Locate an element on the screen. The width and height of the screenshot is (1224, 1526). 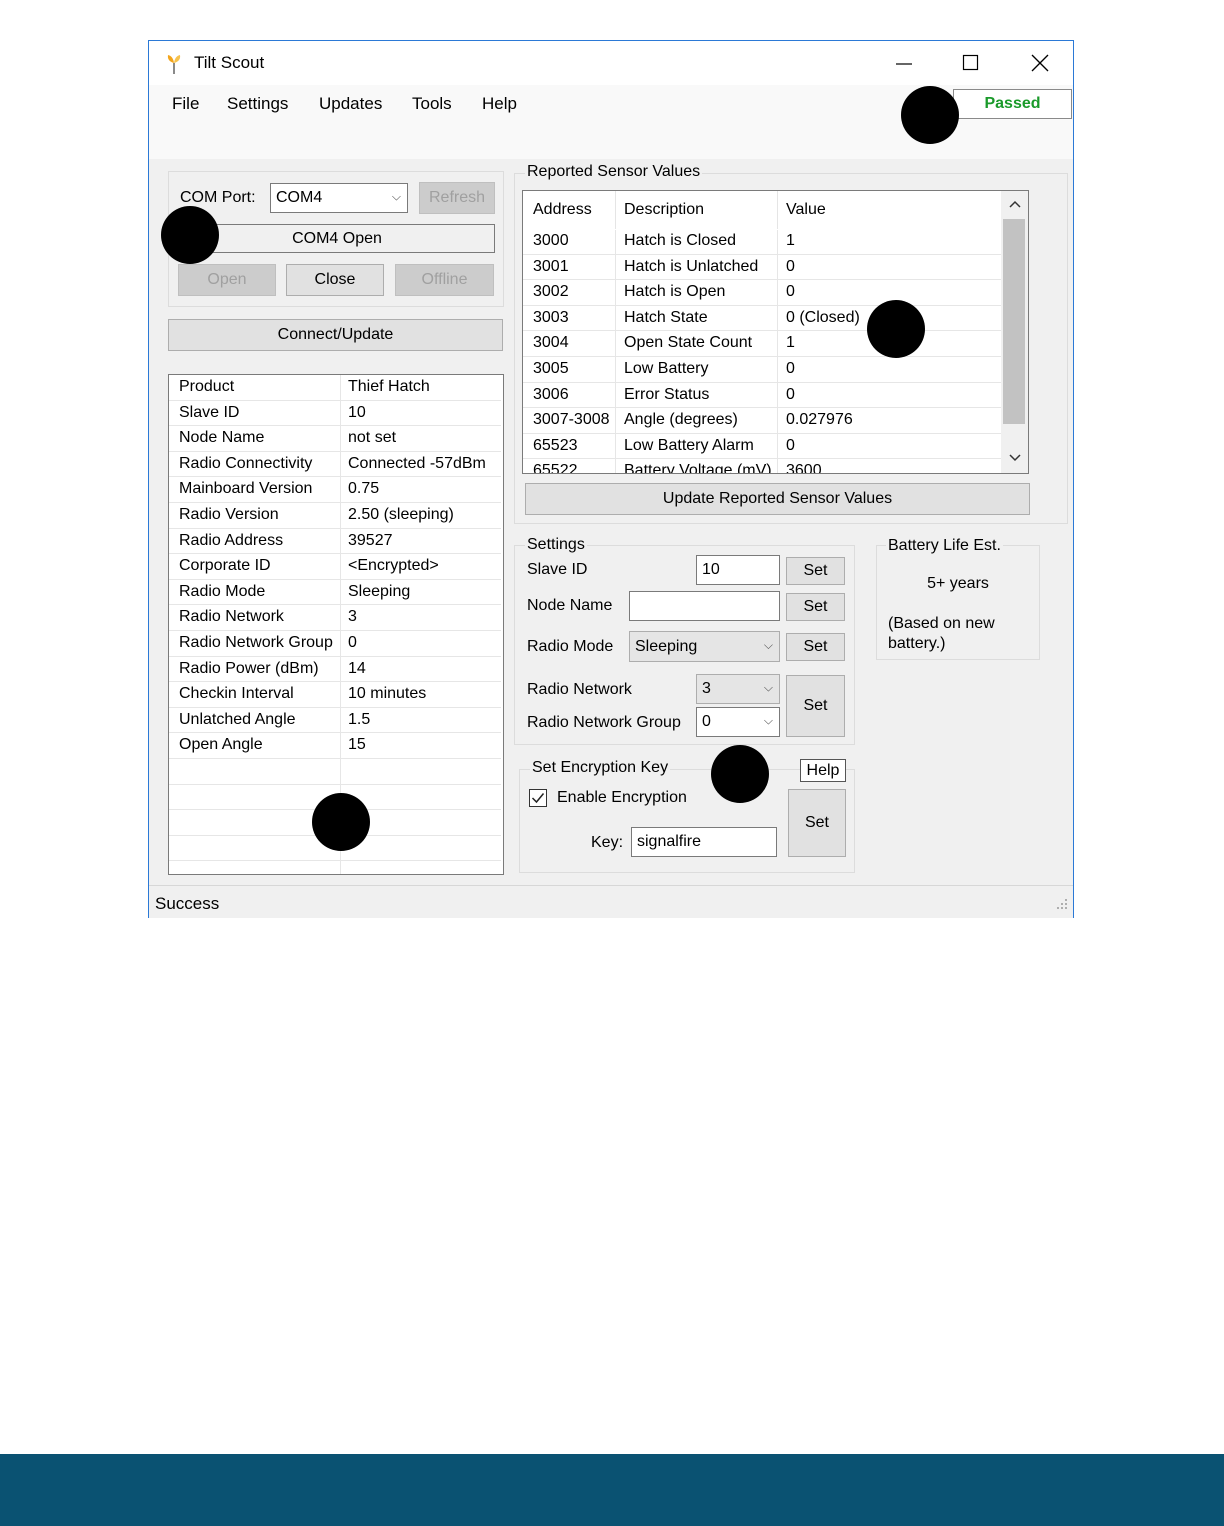
table-row: 65523 Low Battery Alarm 0 is located at coordinates (762, 446).